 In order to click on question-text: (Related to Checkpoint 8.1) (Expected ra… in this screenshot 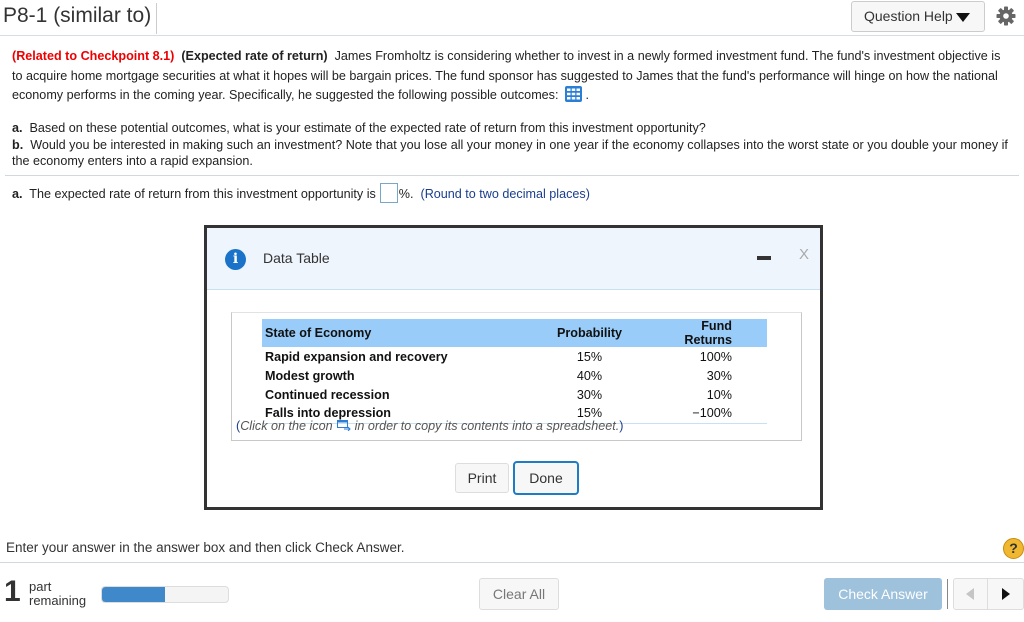, I will do `click(506, 75)`.